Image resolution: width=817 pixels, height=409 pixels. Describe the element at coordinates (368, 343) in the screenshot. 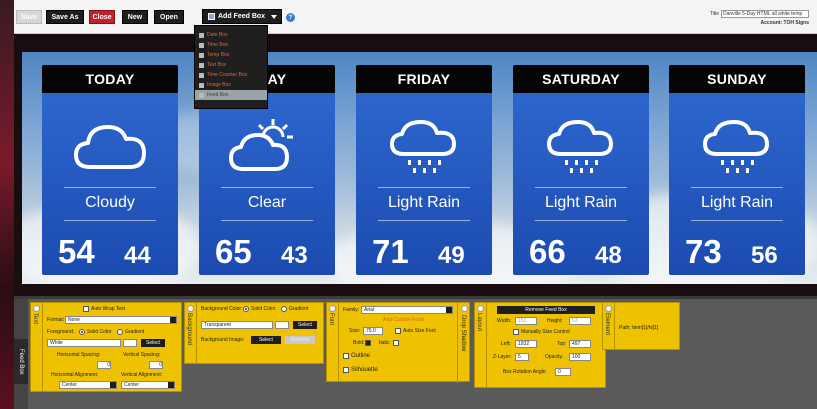

I see `bold-checkbox` at that location.